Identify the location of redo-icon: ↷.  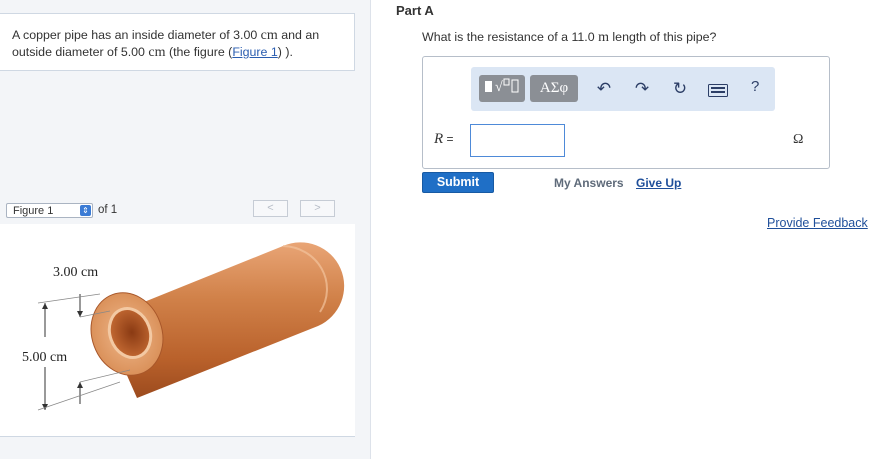
(642, 89).